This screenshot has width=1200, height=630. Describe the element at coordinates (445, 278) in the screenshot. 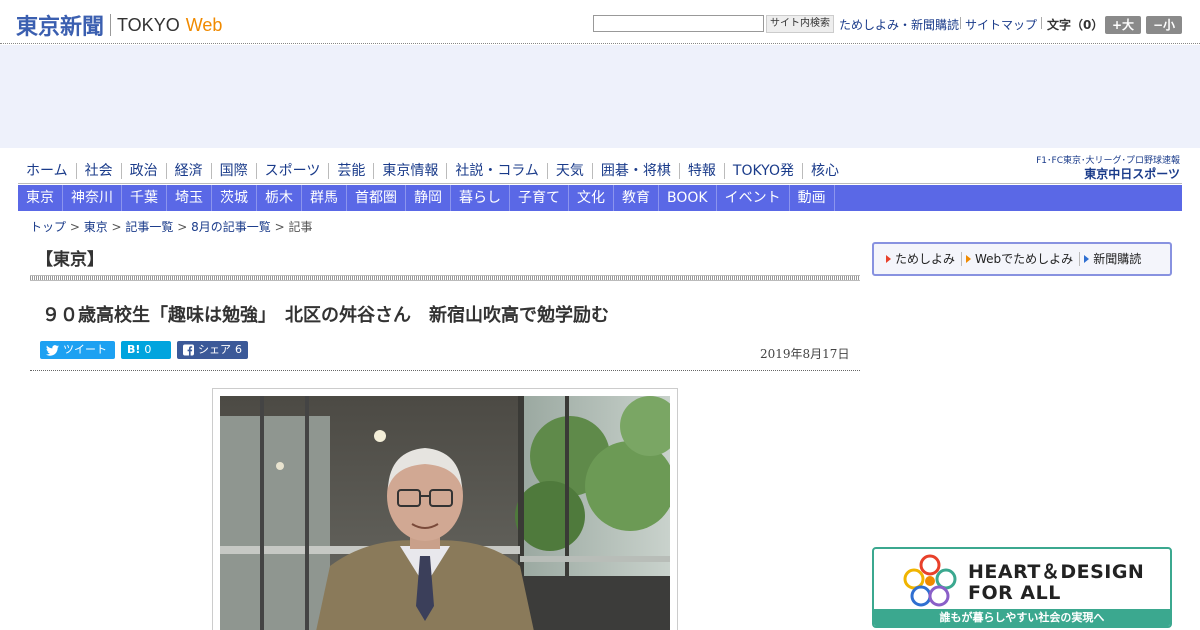

I see `section-divider` at that location.